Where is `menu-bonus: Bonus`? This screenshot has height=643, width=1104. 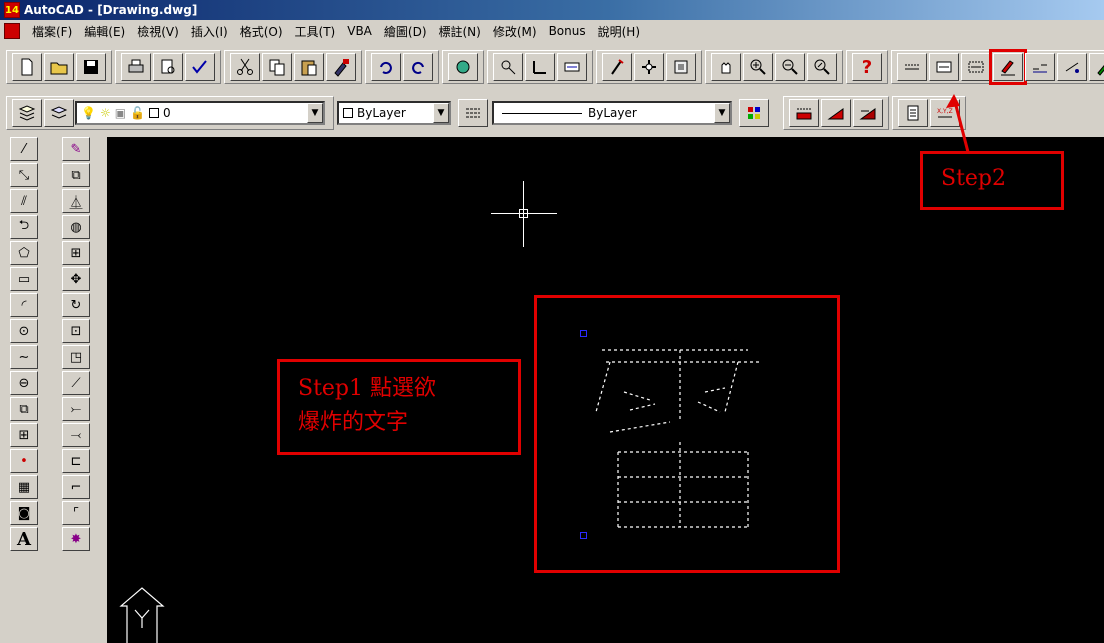 menu-bonus: Bonus is located at coordinates (567, 31).